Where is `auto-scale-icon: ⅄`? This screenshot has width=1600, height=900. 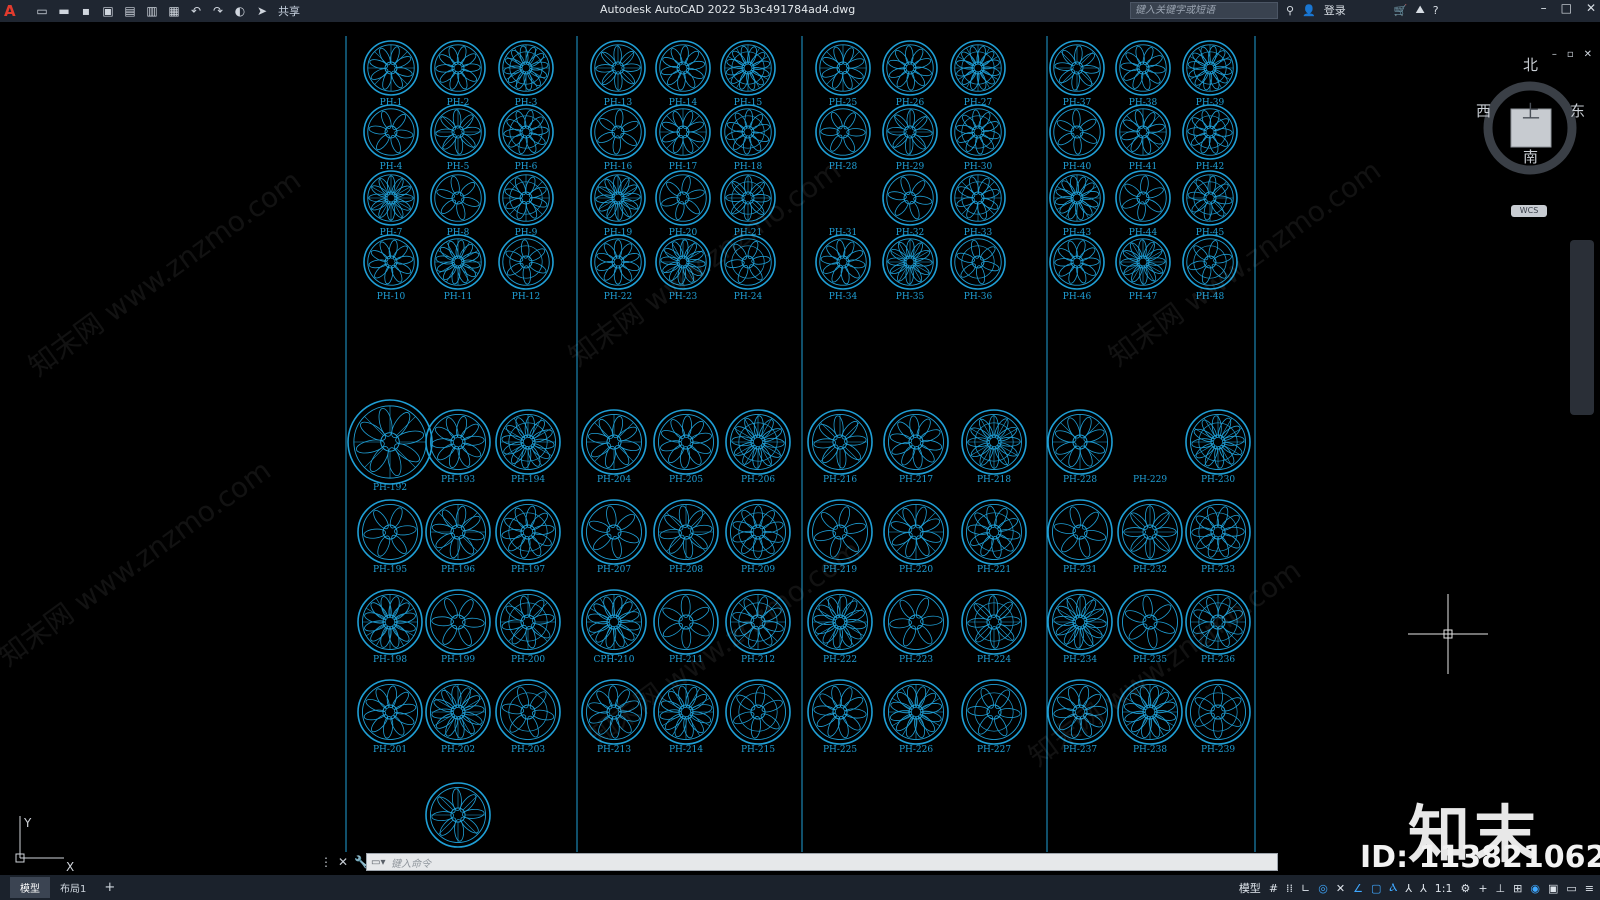 auto-scale-icon: ⅄ is located at coordinates (1408, 888).